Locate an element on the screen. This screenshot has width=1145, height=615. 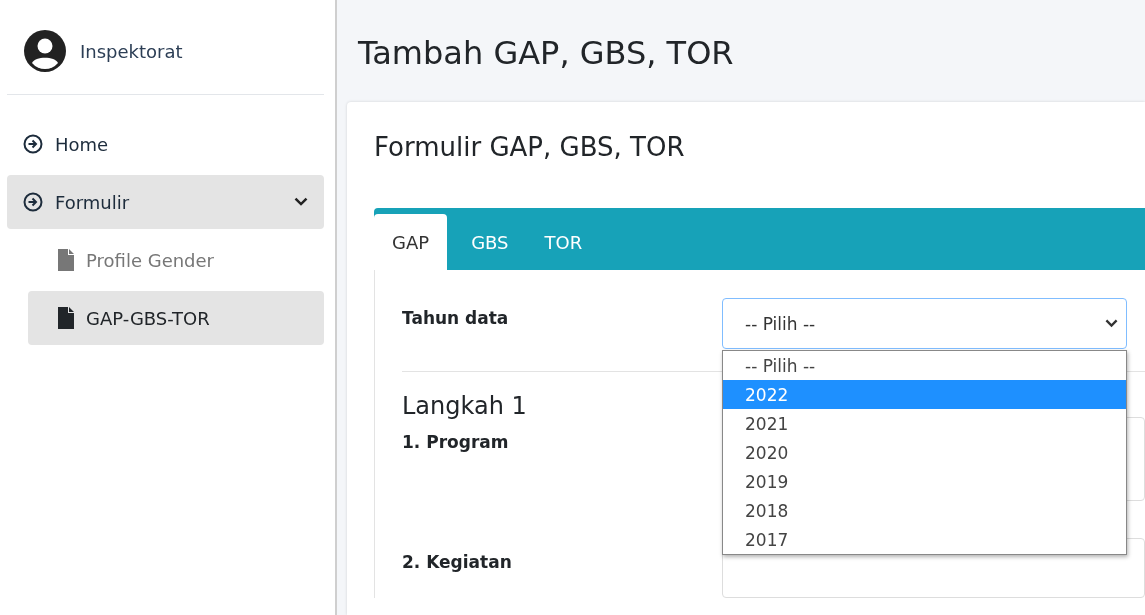
user-name: Inspektorat is located at coordinates (131, 51).